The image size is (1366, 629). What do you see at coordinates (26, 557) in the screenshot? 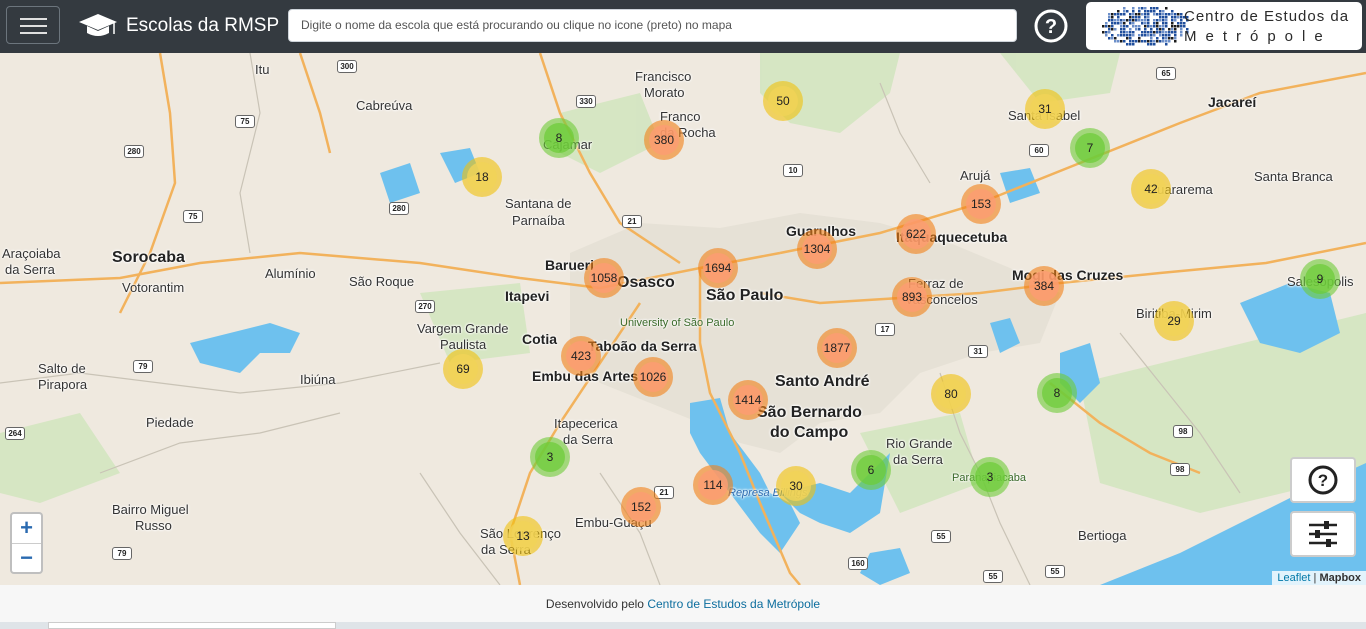
I see `zoom-out-button: −` at bounding box center [26, 557].